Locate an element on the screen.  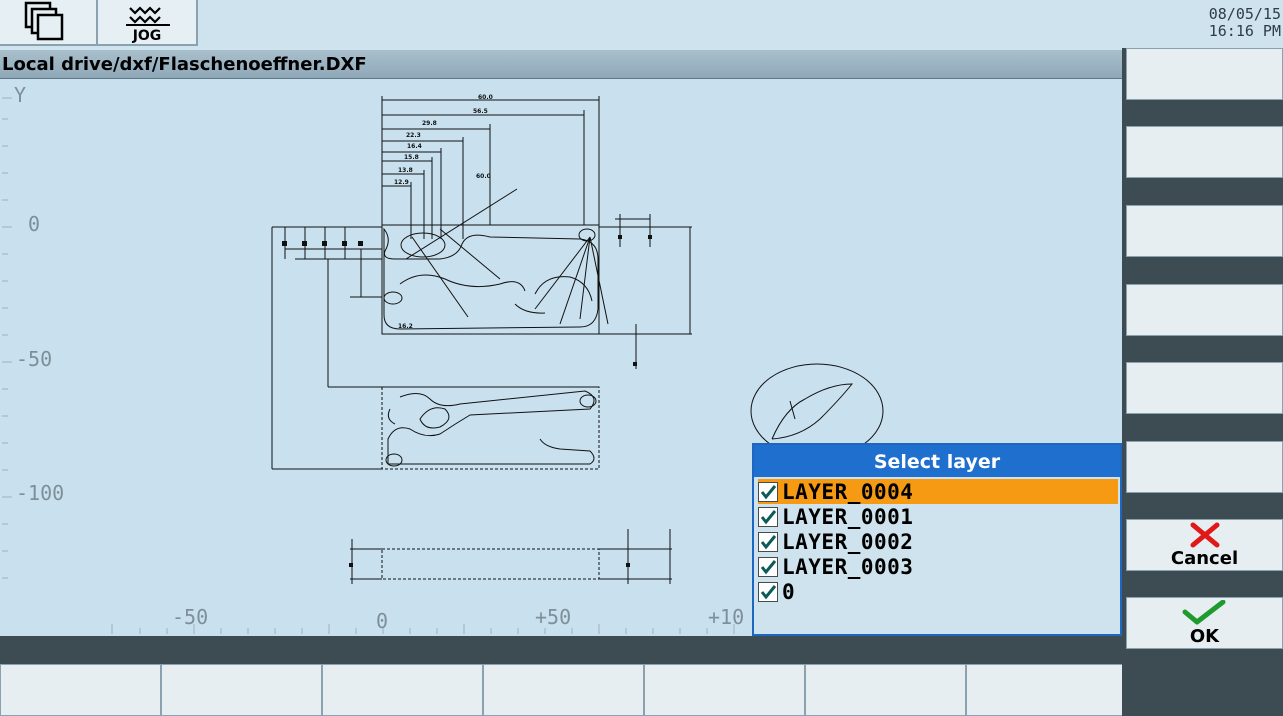
y-tick-label: -100 is located at coordinates (40, 493).